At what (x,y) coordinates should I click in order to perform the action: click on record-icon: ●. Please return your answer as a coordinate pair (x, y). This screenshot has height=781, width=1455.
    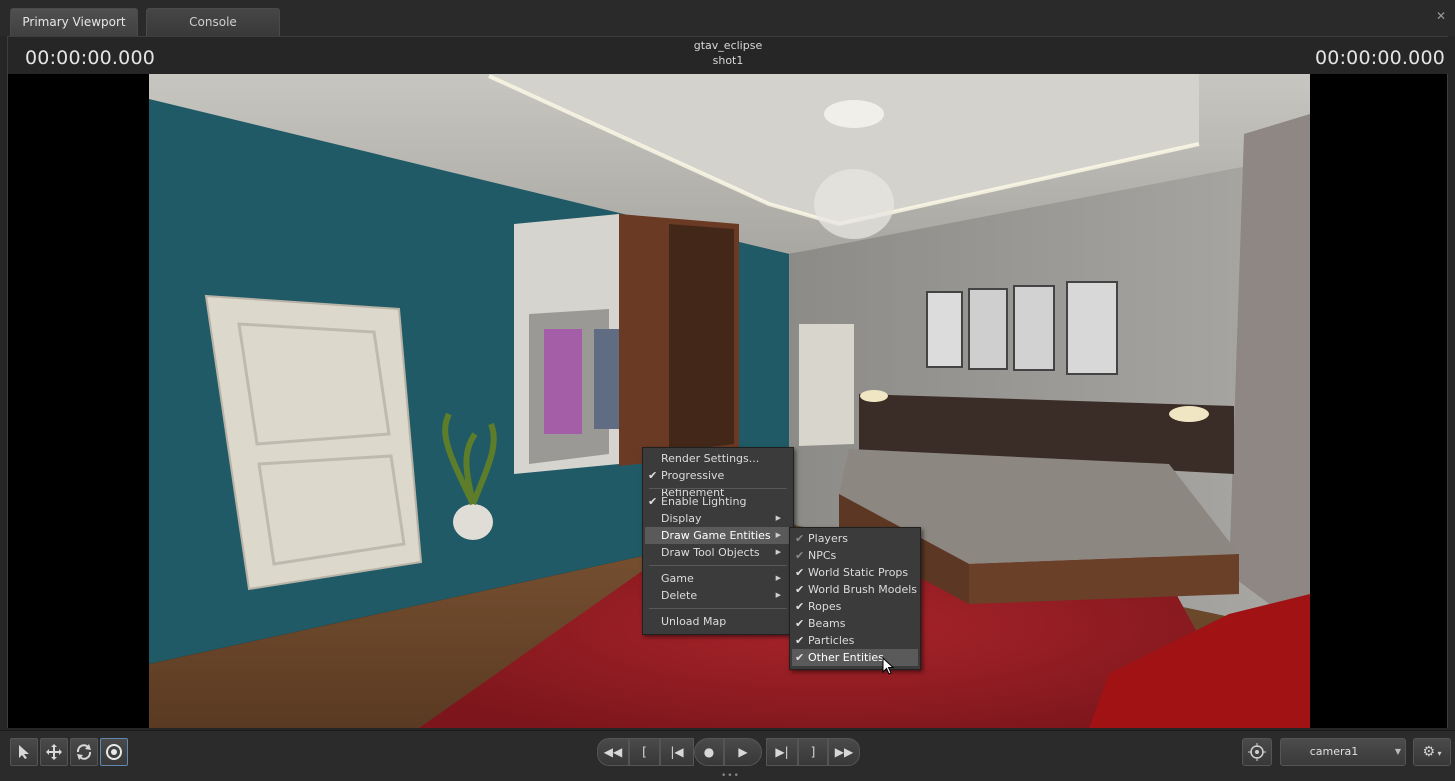
    Looking at the image, I should click on (709, 752).